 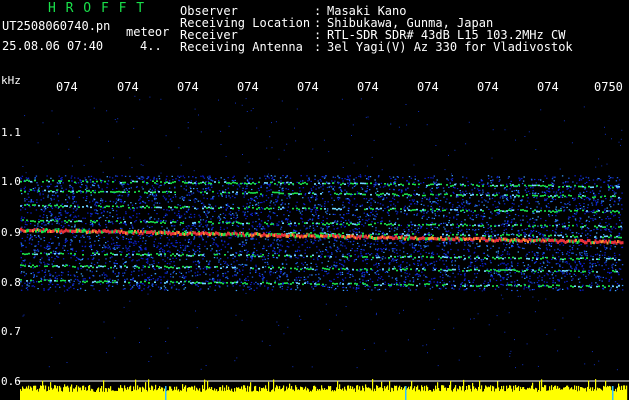 What do you see at coordinates (11, 282) in the screenshot?
I see `y-tick-label: 0.8` at bounding box center [11, 282].